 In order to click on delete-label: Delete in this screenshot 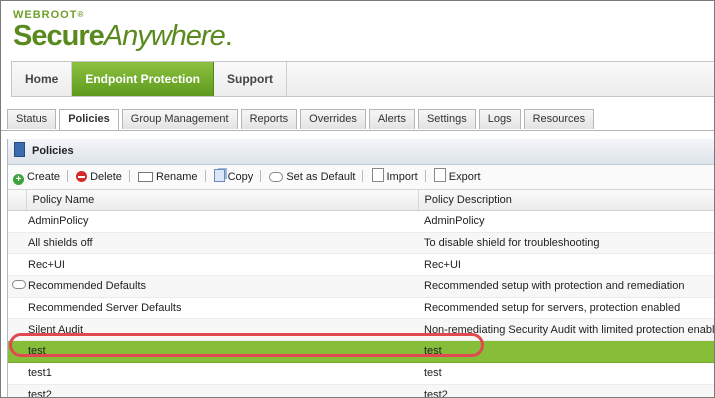, I will do `click(106, 177)`.